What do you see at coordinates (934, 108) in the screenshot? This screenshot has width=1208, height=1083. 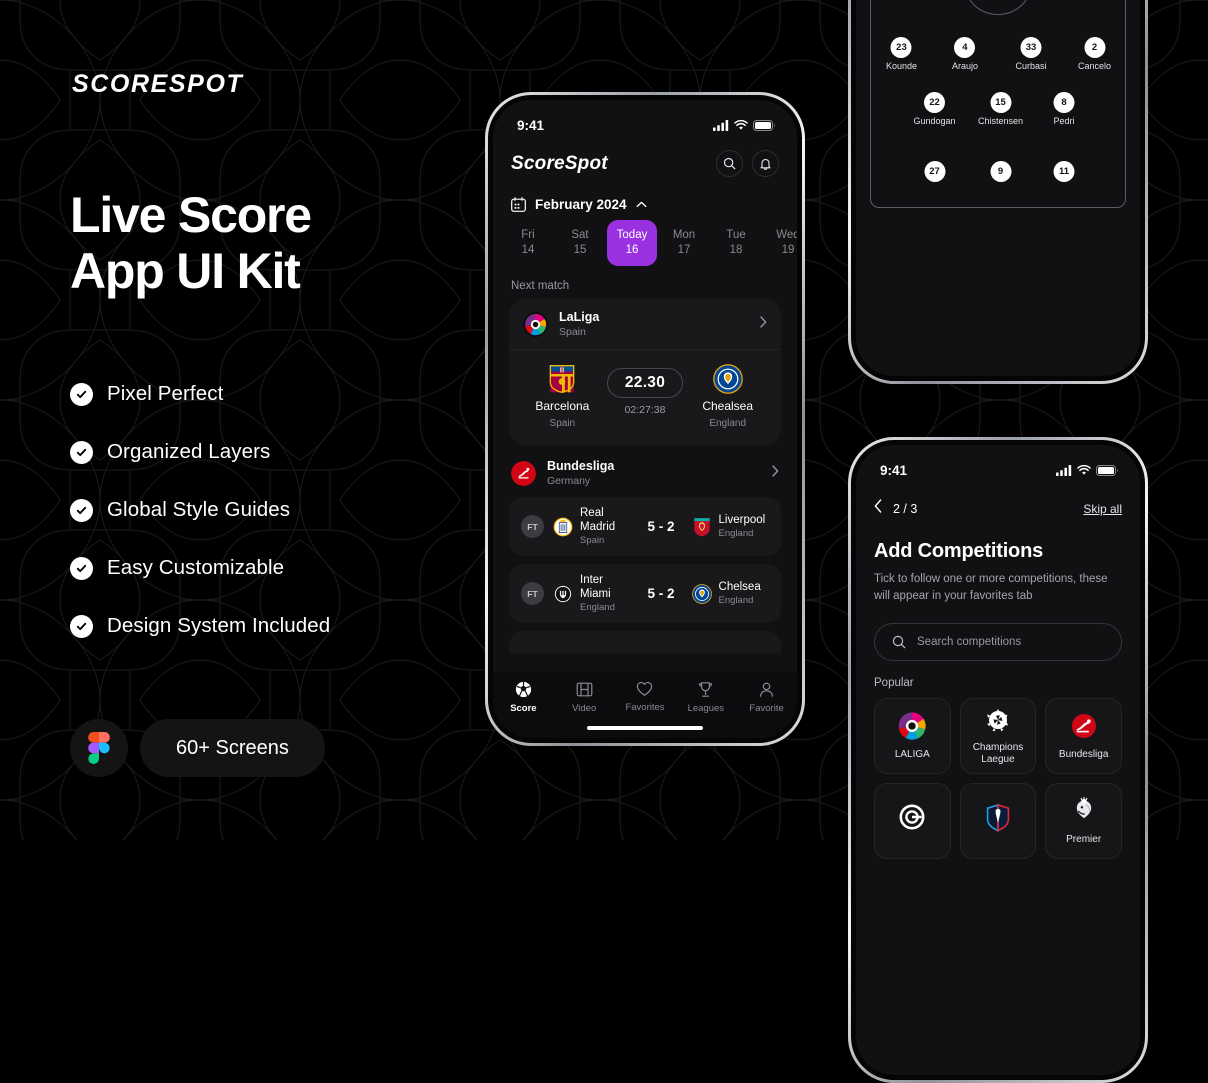 I see `player-marker: 22 Gundogan` at bounding box center [934, 108].